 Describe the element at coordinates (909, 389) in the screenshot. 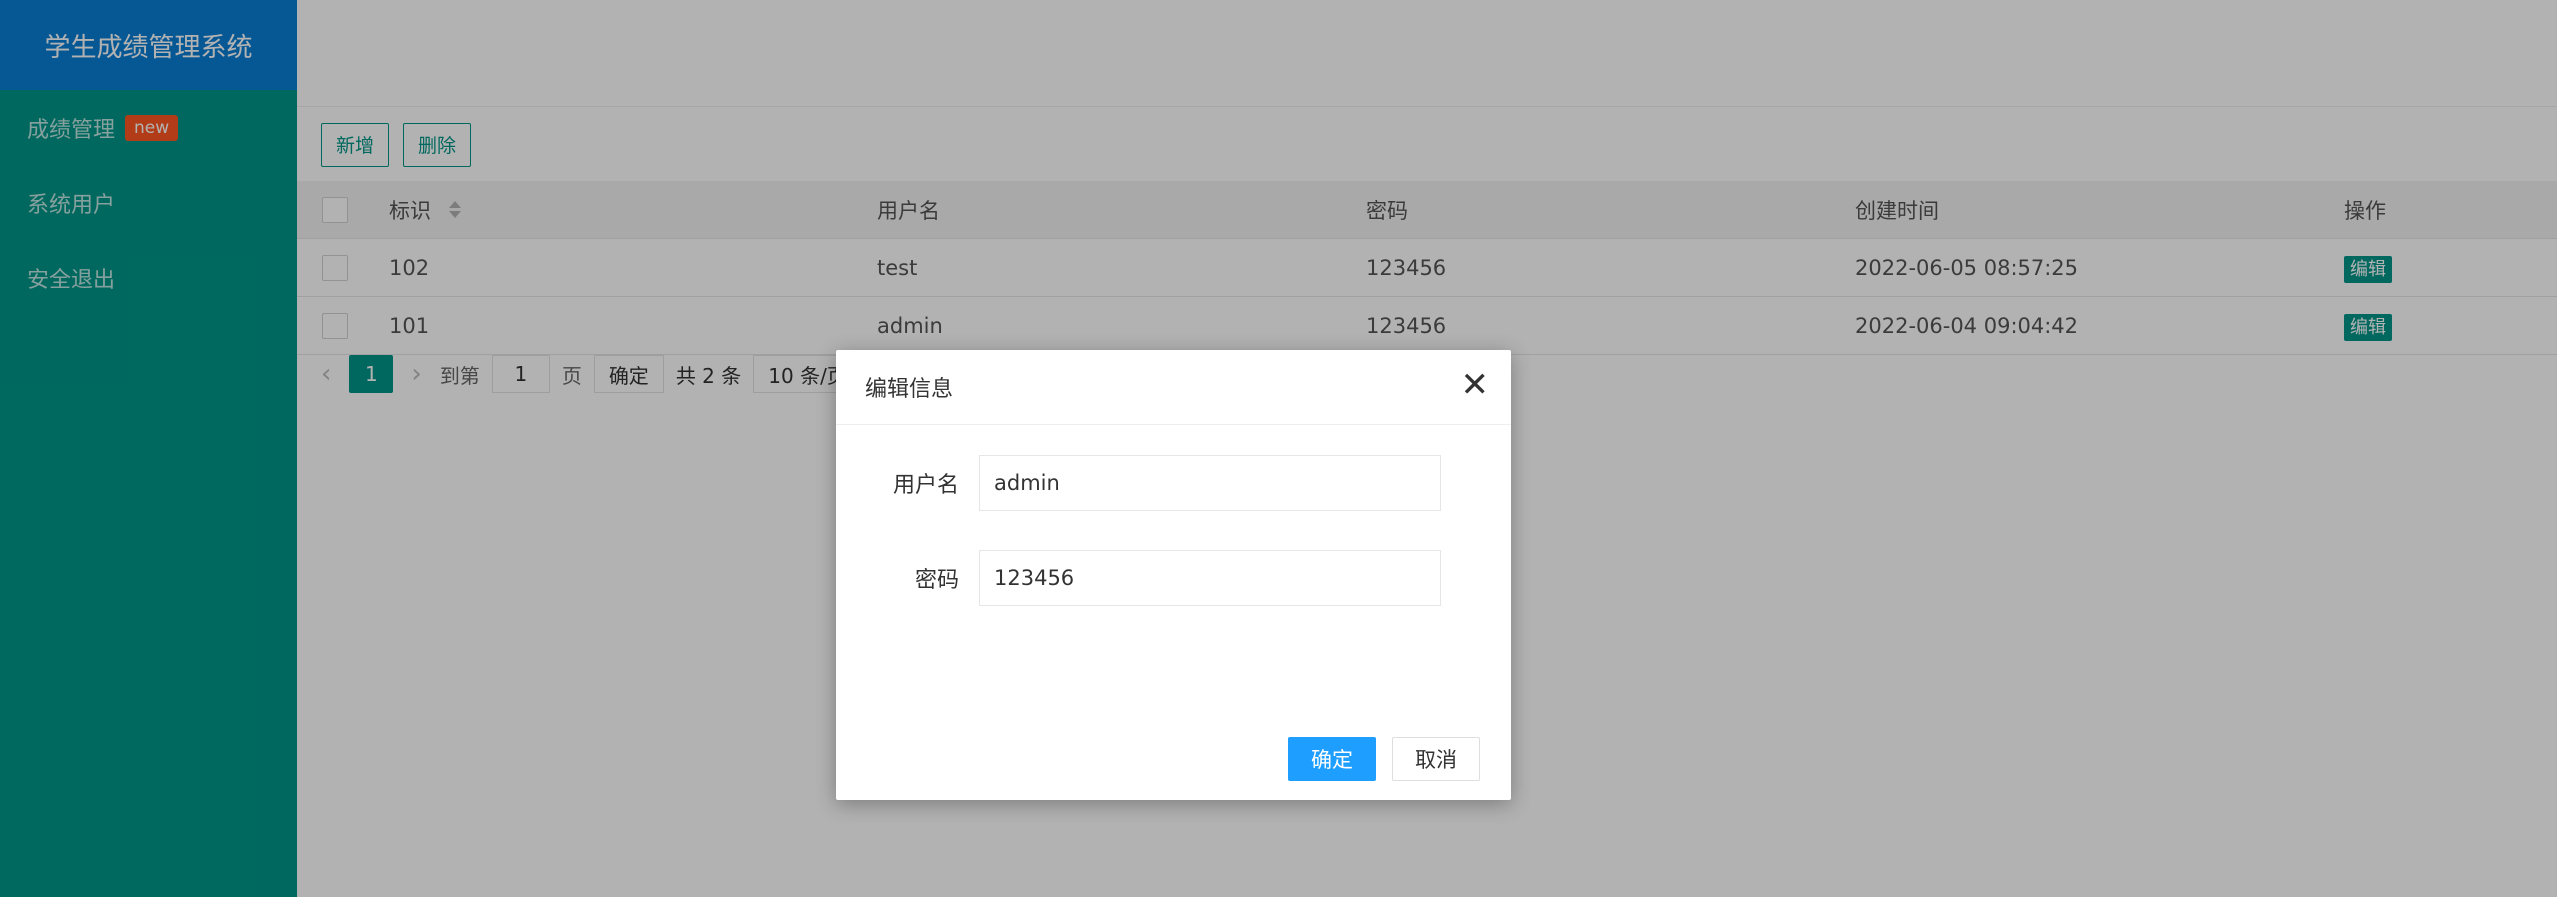

I see `dialog-title: 编辑信息` at that location.